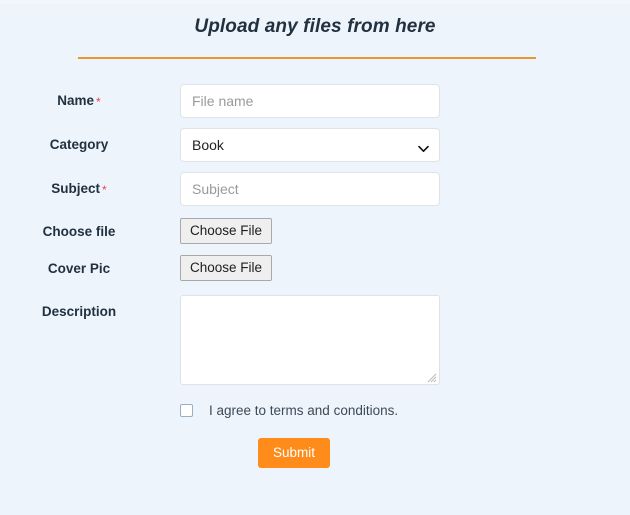  I want to click on form-row-cover-pic: Cover Pic Choose File, so click(315, 269).